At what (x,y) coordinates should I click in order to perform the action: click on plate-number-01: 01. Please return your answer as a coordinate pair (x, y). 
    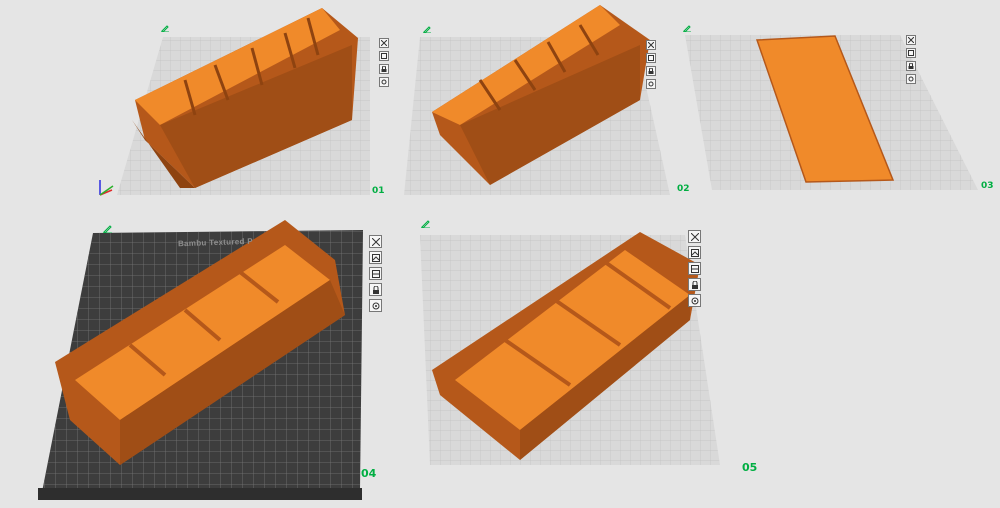
    Looking at the image, I should click on (378, 191).